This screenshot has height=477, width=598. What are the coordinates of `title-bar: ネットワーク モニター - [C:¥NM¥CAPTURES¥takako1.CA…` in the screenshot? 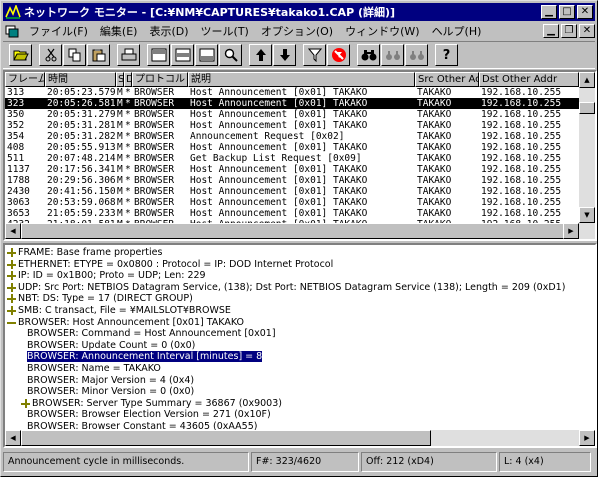 It's located at (299, 12).